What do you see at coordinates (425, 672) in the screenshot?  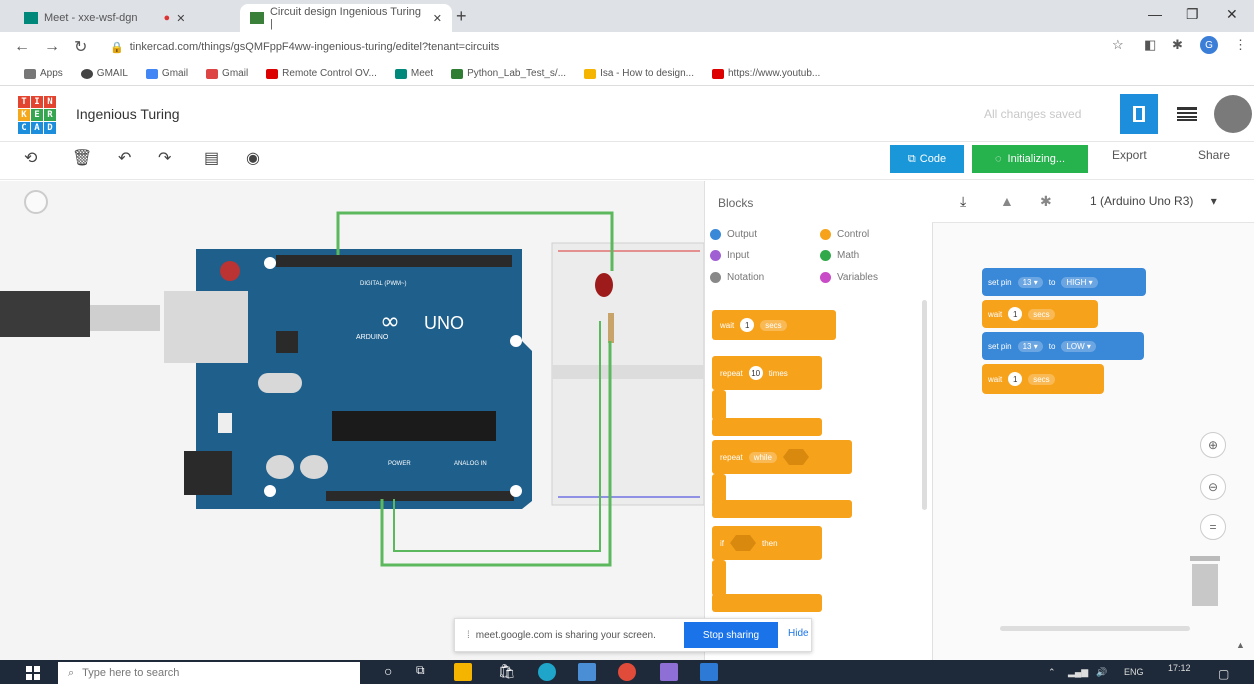 I see `taskview-icon: ⧉` at bounding box center [425, 672].